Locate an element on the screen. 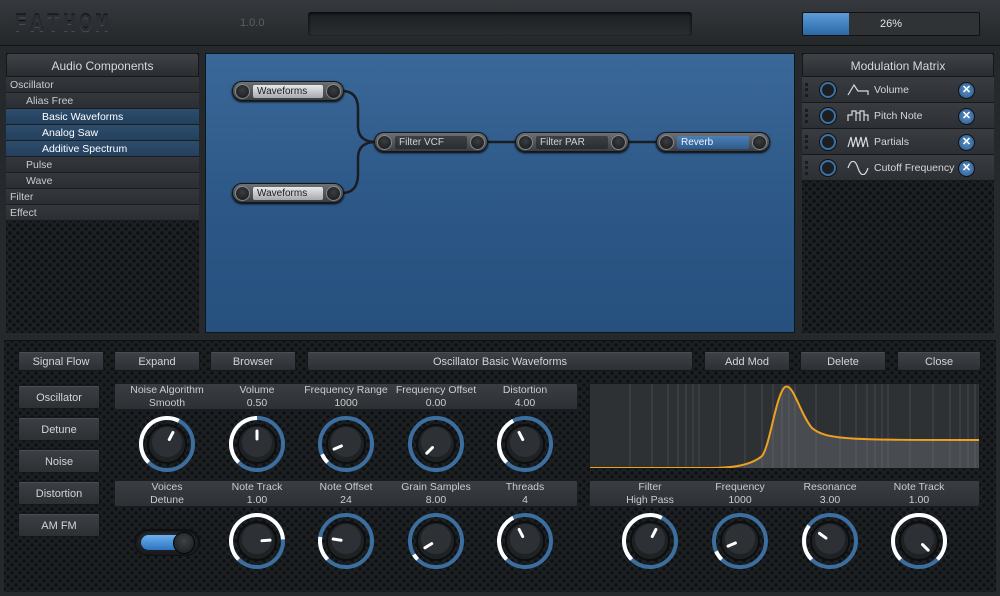 This screenshot has width=1000, height=596. audio-components-title: Audio Components is located at coordinates (102, 65).